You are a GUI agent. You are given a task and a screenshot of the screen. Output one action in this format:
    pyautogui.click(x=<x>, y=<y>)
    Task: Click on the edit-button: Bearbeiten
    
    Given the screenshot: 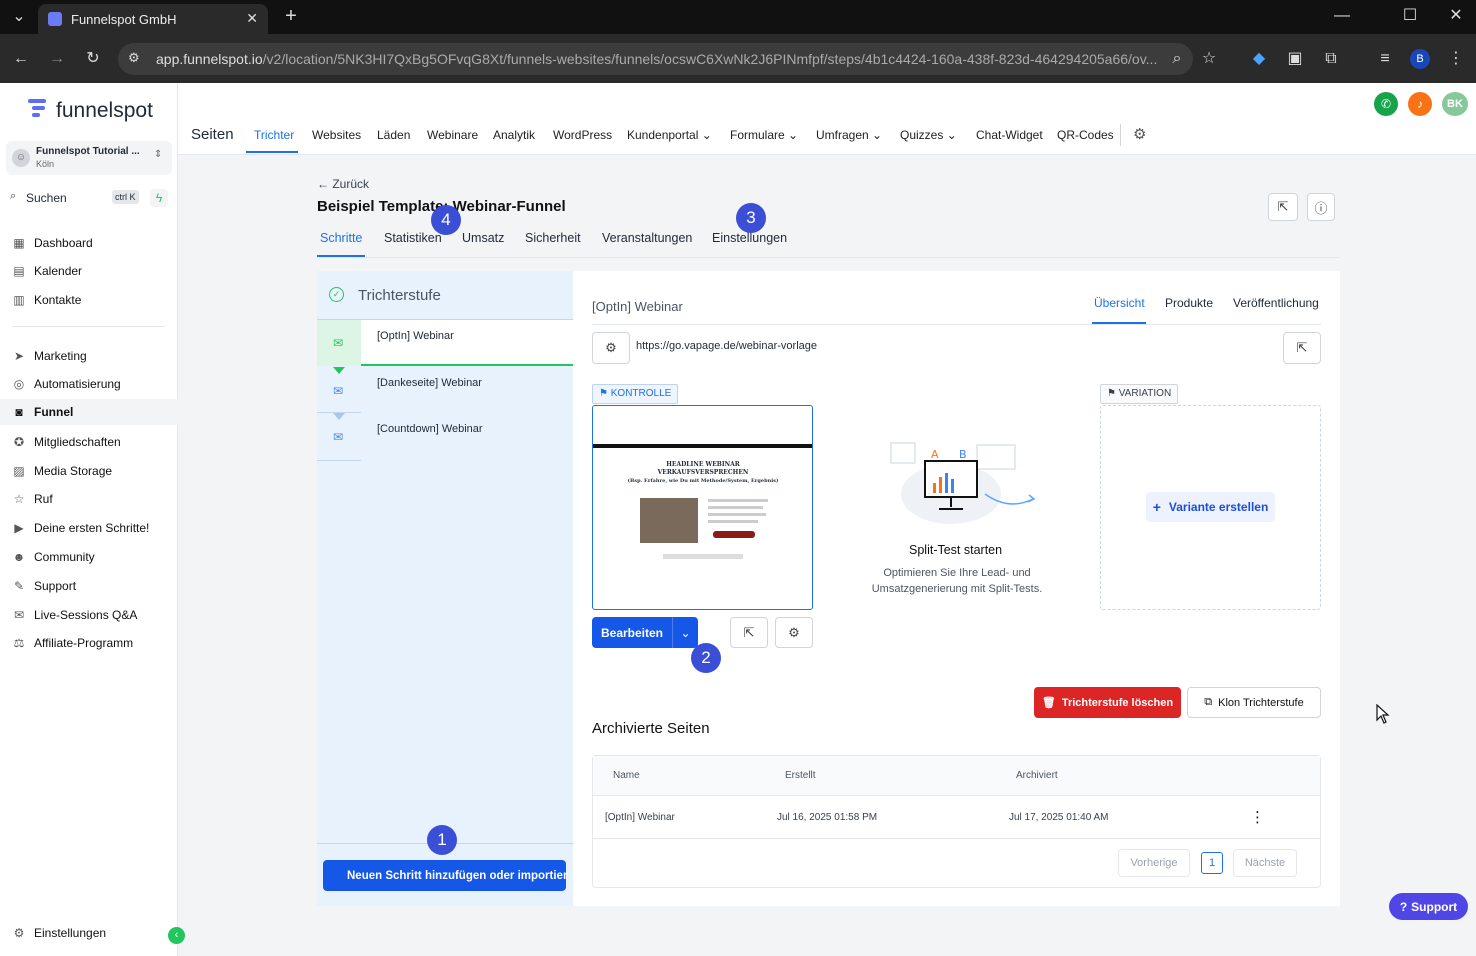 What is the action you would take?
    pyautogui.click(x=632, y=632)
    